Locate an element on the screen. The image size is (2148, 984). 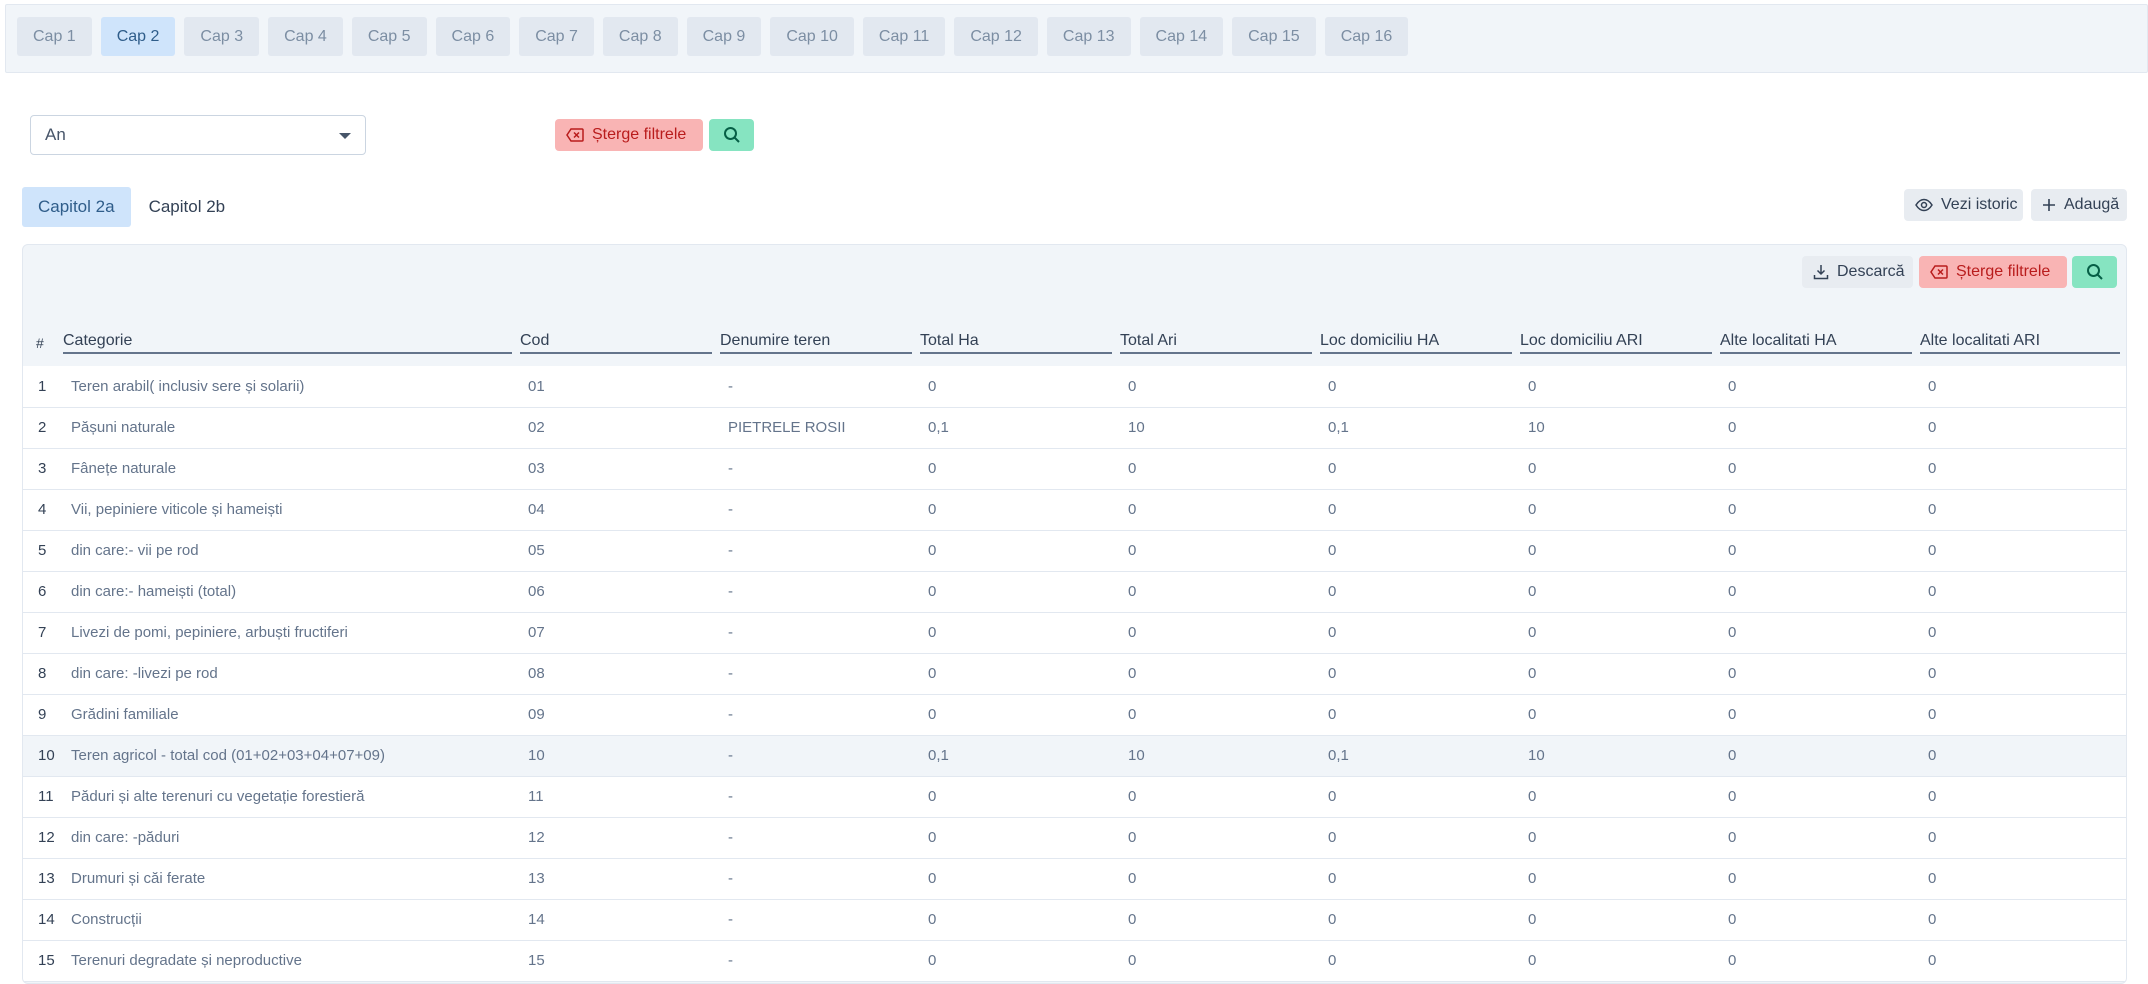
column-header-label: Total Ha is located at coordinates (1016, 343).